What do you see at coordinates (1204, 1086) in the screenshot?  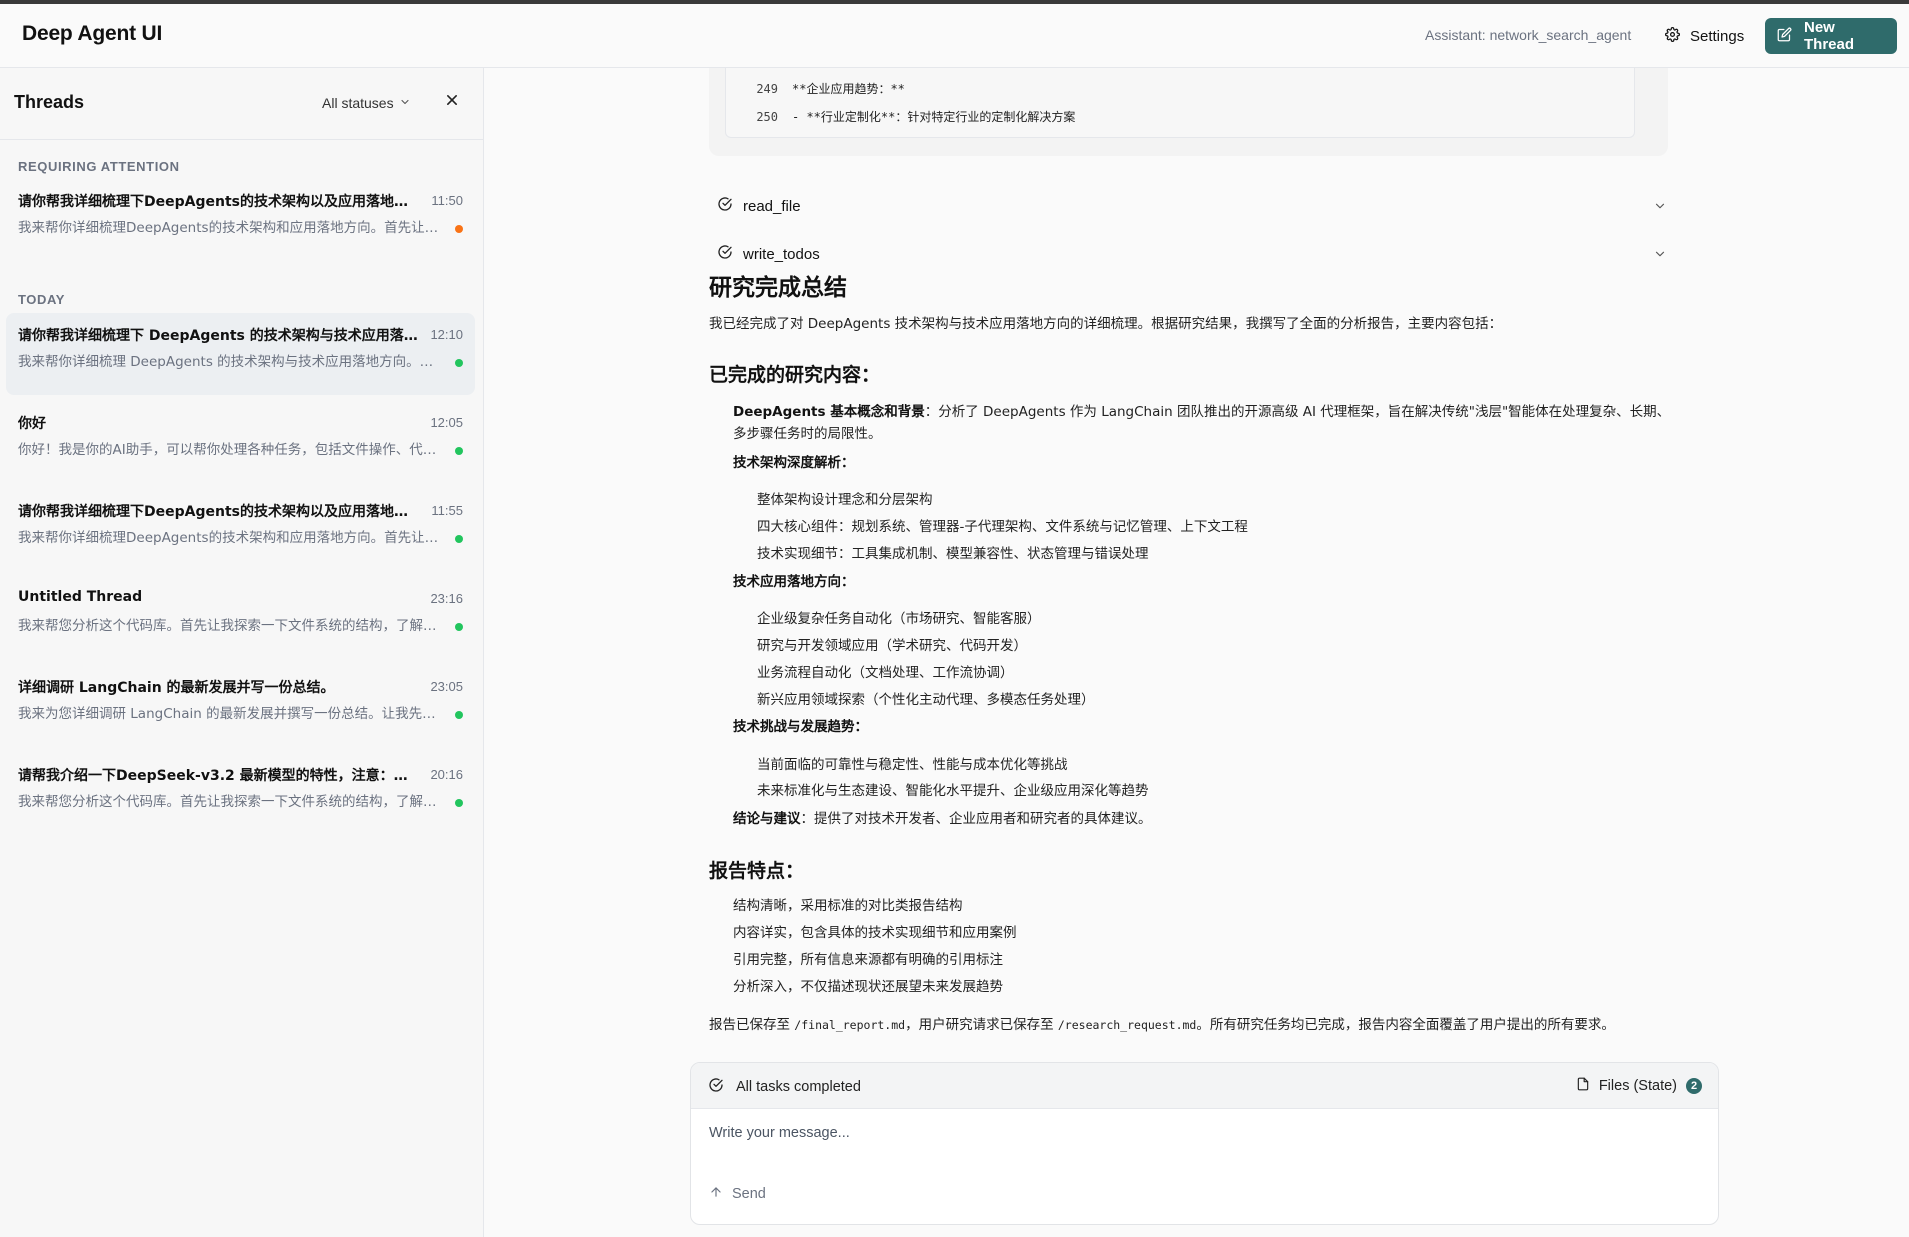 I see `composer-status-bar: All tasks completed Files (State) 2` at bounding box center [1204, 1086].